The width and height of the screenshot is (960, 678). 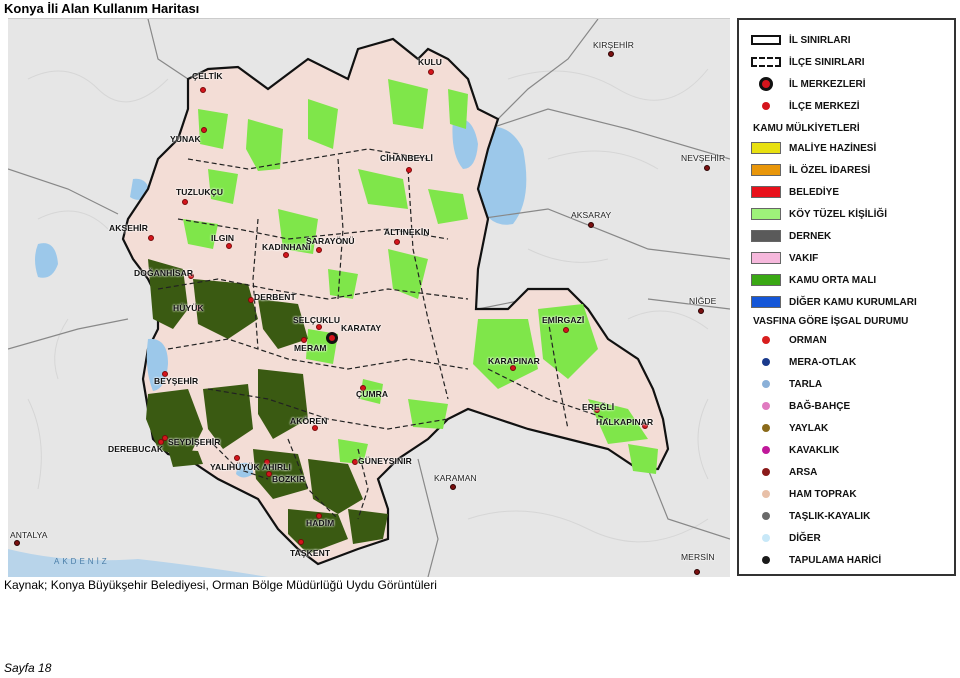 What do you see at coordinates (816, 560) in the screenshot?
I see `legend-row-occupation: TAPULAMA HARİCİ` at bounding box center [816, 560].